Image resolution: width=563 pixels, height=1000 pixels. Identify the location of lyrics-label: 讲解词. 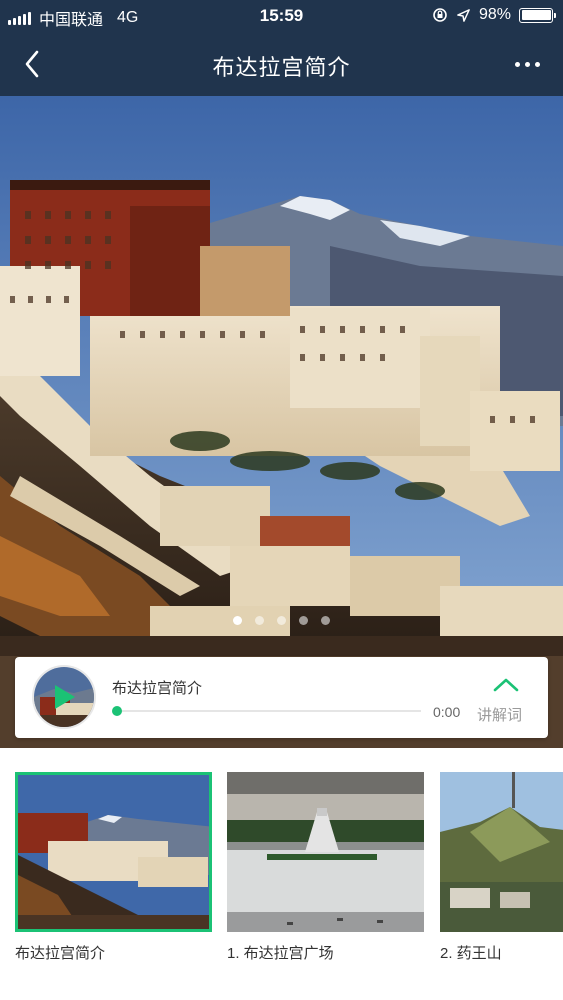
(500, 715).